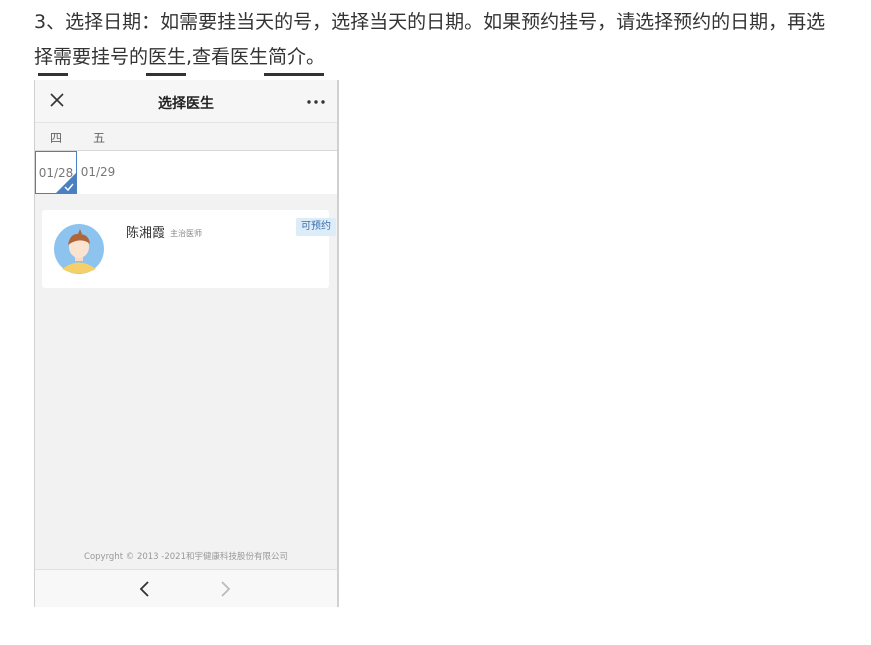 This screenshot has height=645, width=871. Describe the element at coordinates (225, 589) in the screenshot. I see `chevron-right-icon` at that location.